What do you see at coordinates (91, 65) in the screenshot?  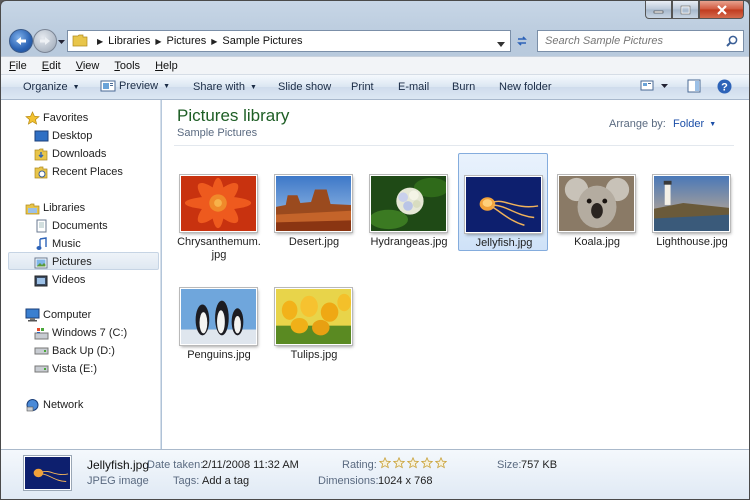 I see `menu-label: iew` at bounding box center [91, 65].